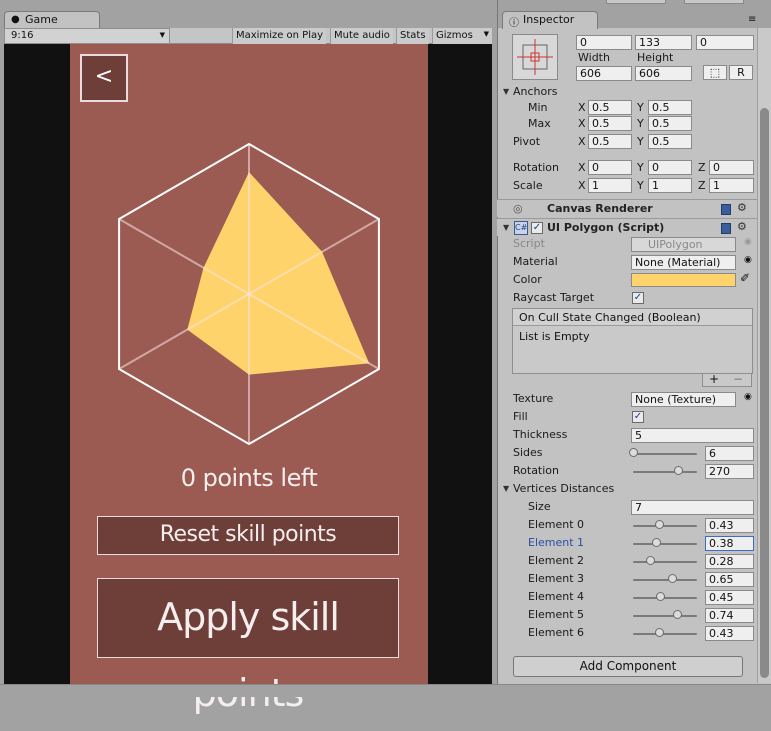  What do you see at coordinates (715, 72) in the screenshot?
I see `blueprint-mode-button: ⬚` at bounding box center [715, 72].